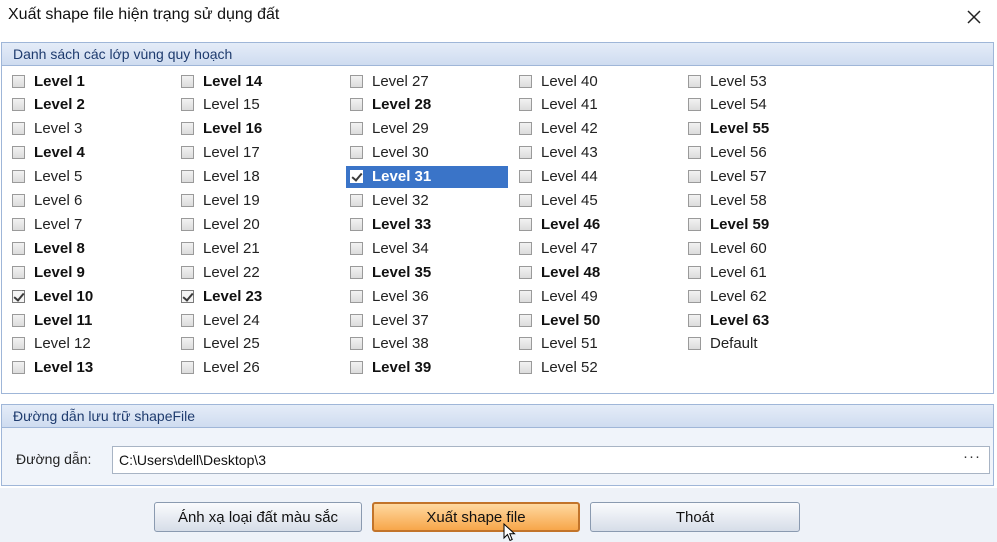  I want to click on layer-checkbox-item: Level 47, so click(556, 248).